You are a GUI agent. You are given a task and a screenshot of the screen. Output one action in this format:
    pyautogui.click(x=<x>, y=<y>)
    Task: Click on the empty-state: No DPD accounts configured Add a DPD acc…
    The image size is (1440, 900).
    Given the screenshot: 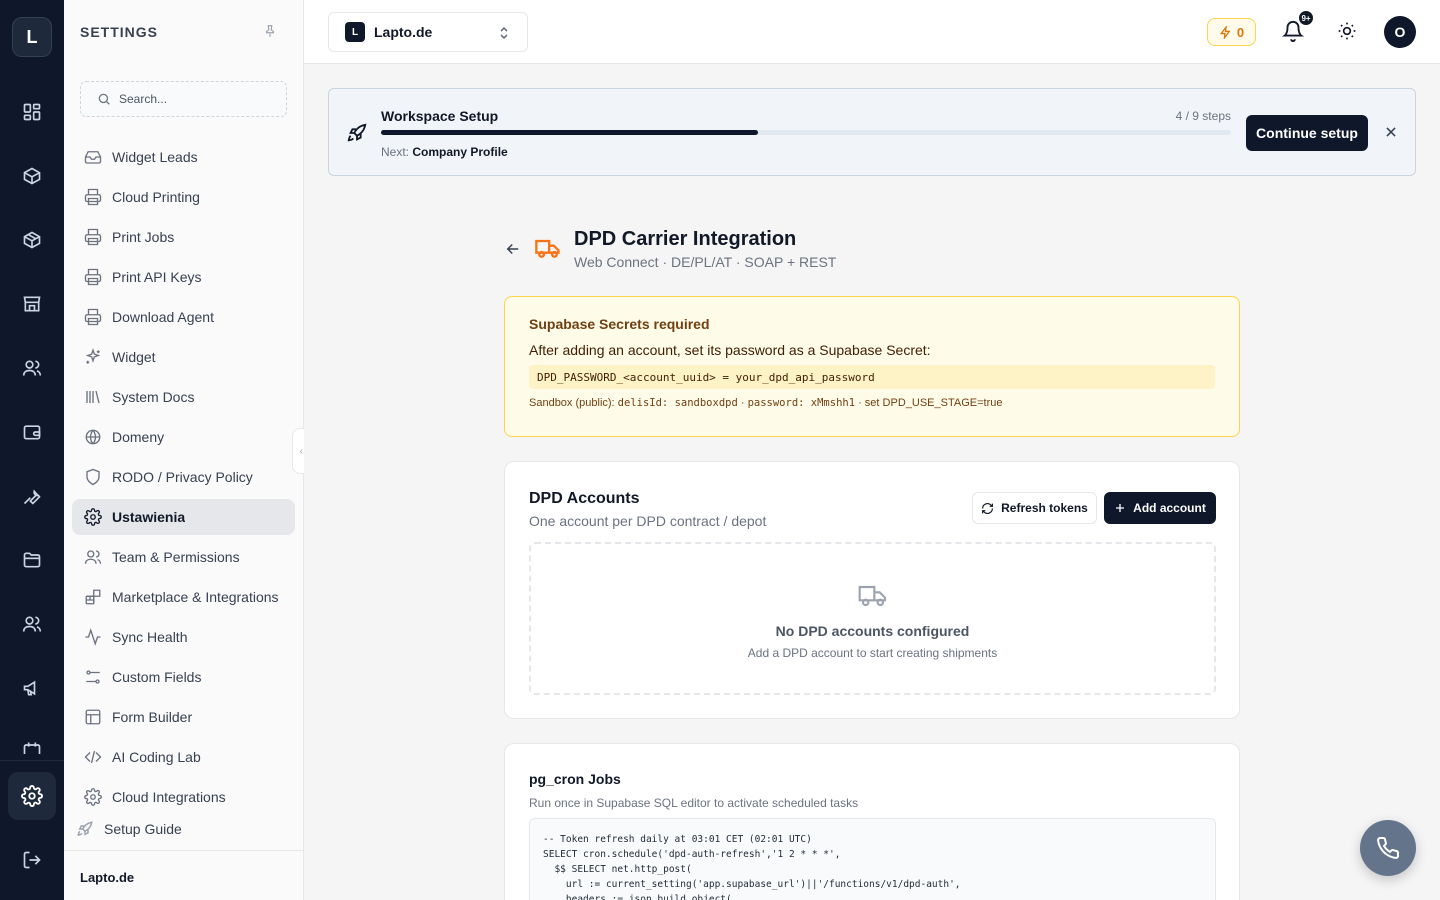 What is the action you would take?
    pyautogui.click(x=872, y=618)
    